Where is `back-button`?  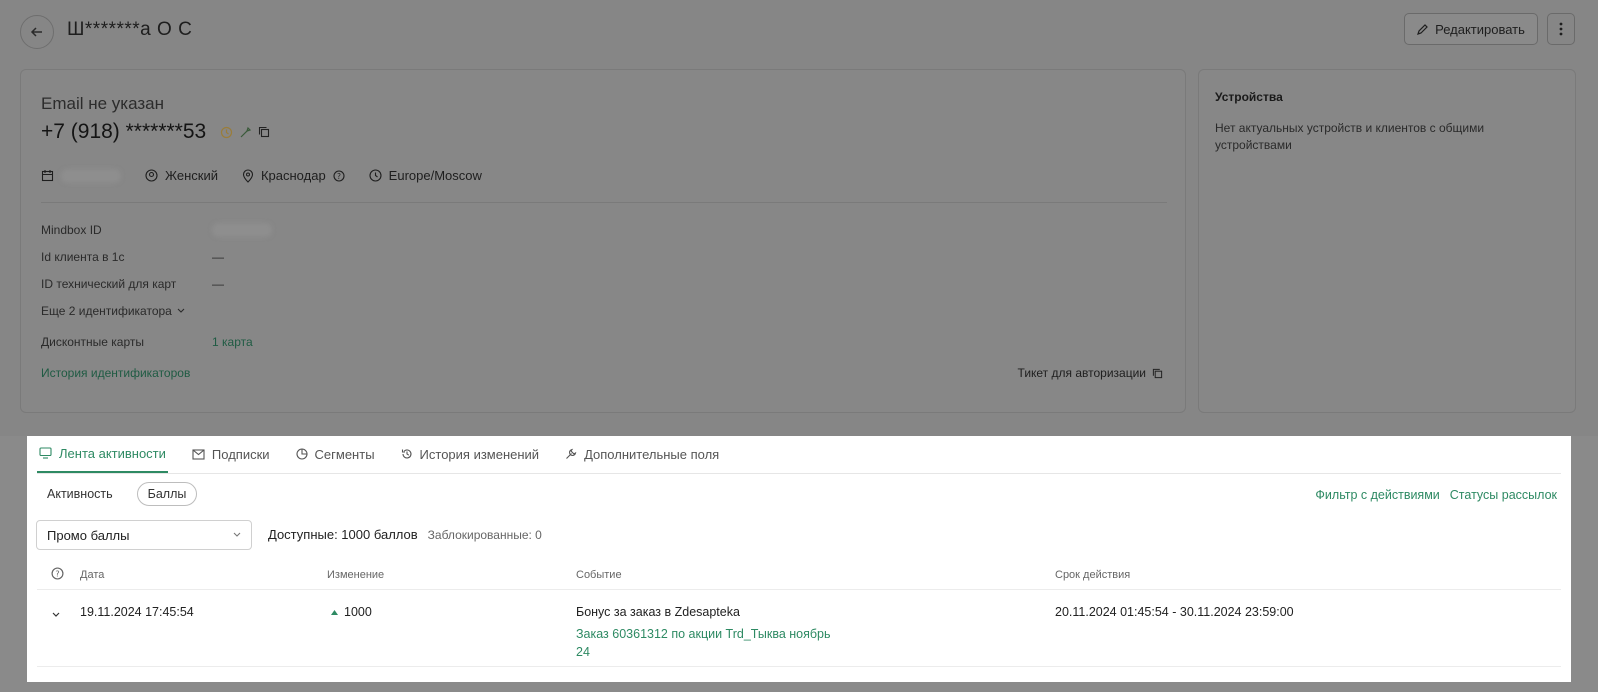
back-button is located at coordinates (37, 32).